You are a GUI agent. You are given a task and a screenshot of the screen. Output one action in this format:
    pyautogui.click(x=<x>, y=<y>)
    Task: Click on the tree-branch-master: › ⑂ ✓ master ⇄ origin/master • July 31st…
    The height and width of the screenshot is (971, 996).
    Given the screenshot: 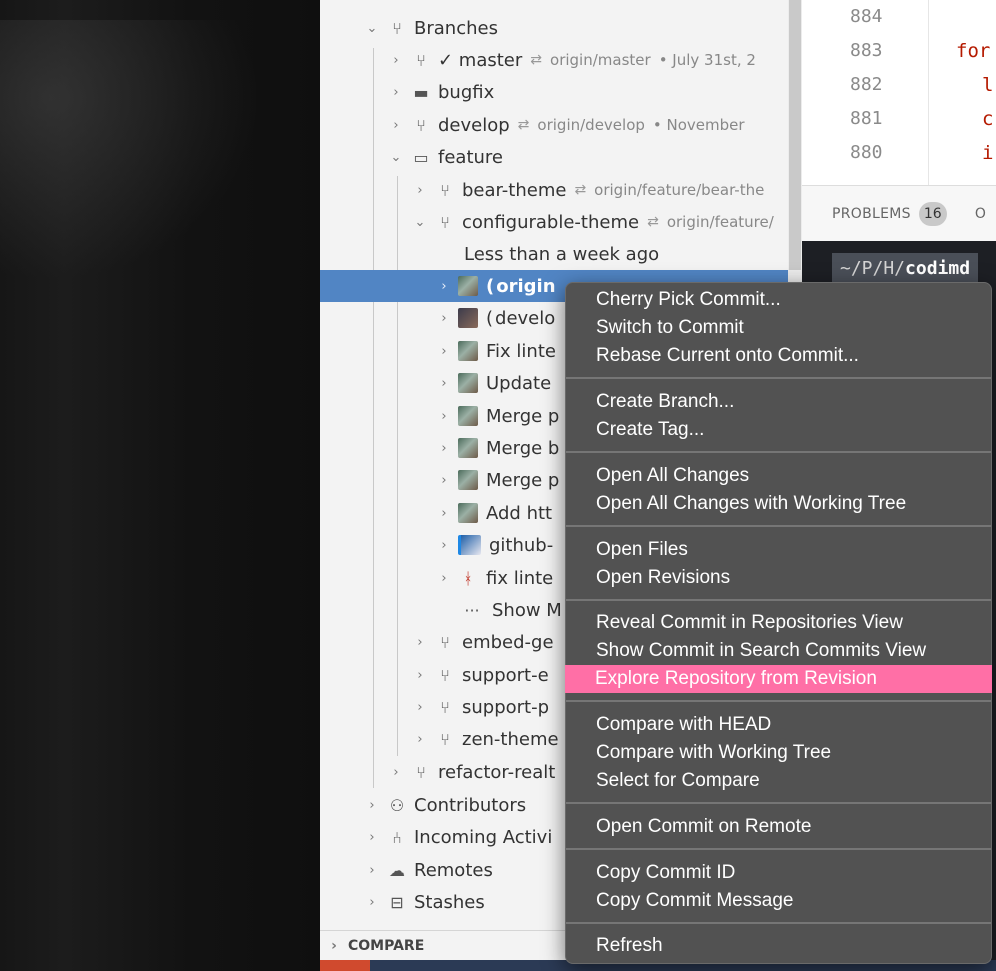 What is the action you would take?
    pyautogui.click(x=561, y=60)
    